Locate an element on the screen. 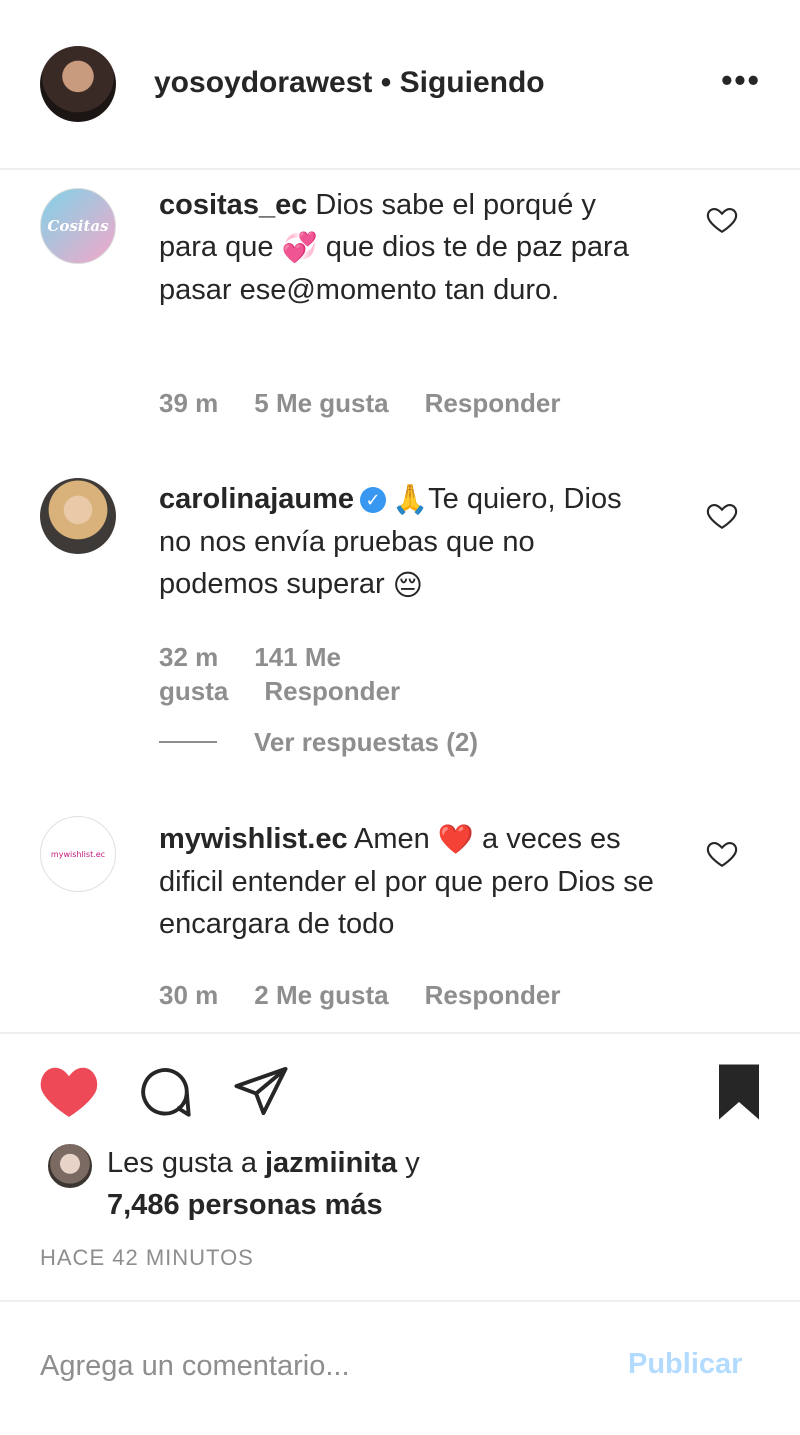 The image size is (800, 1435). comment-meta: 39 m 5 Me gusta Responder is located at coordinates (377, 403).